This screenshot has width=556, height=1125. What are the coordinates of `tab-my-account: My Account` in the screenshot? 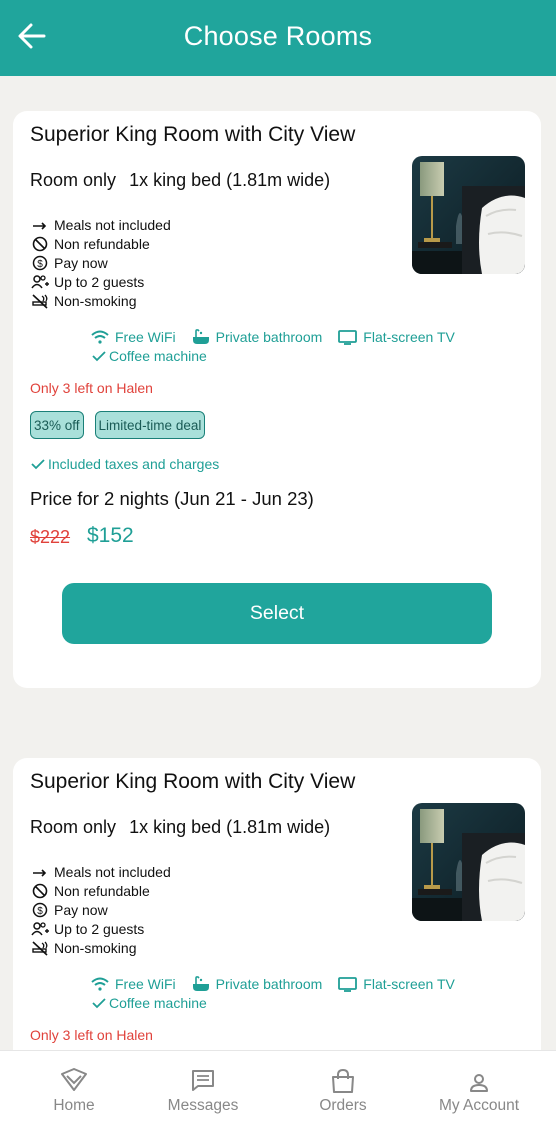 It's located at (479, 1088).